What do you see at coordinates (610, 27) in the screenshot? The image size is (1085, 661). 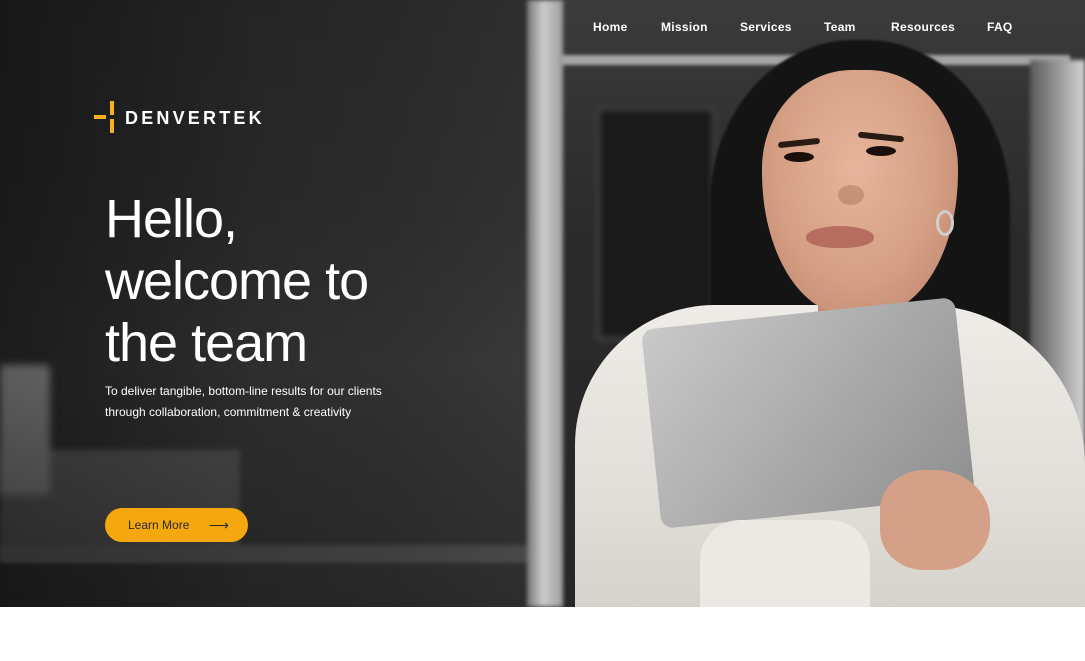 I see `nav-home: Home` at bounding box center [610, 27].